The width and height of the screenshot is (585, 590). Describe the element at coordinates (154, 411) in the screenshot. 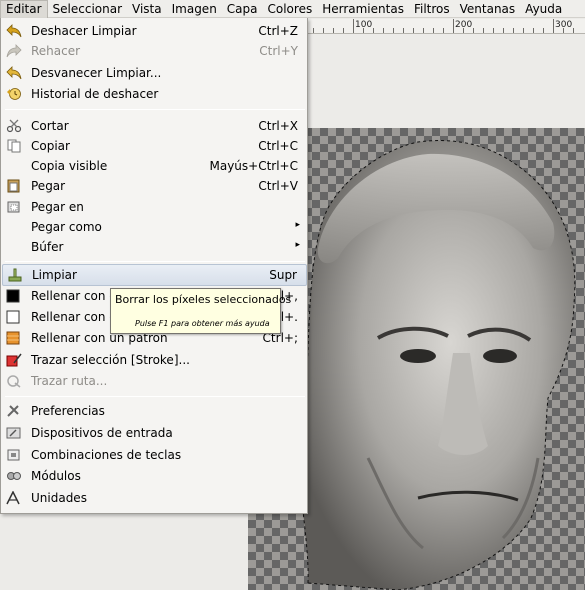

I see `menu-item-preferencias: Preferencias` at that location.